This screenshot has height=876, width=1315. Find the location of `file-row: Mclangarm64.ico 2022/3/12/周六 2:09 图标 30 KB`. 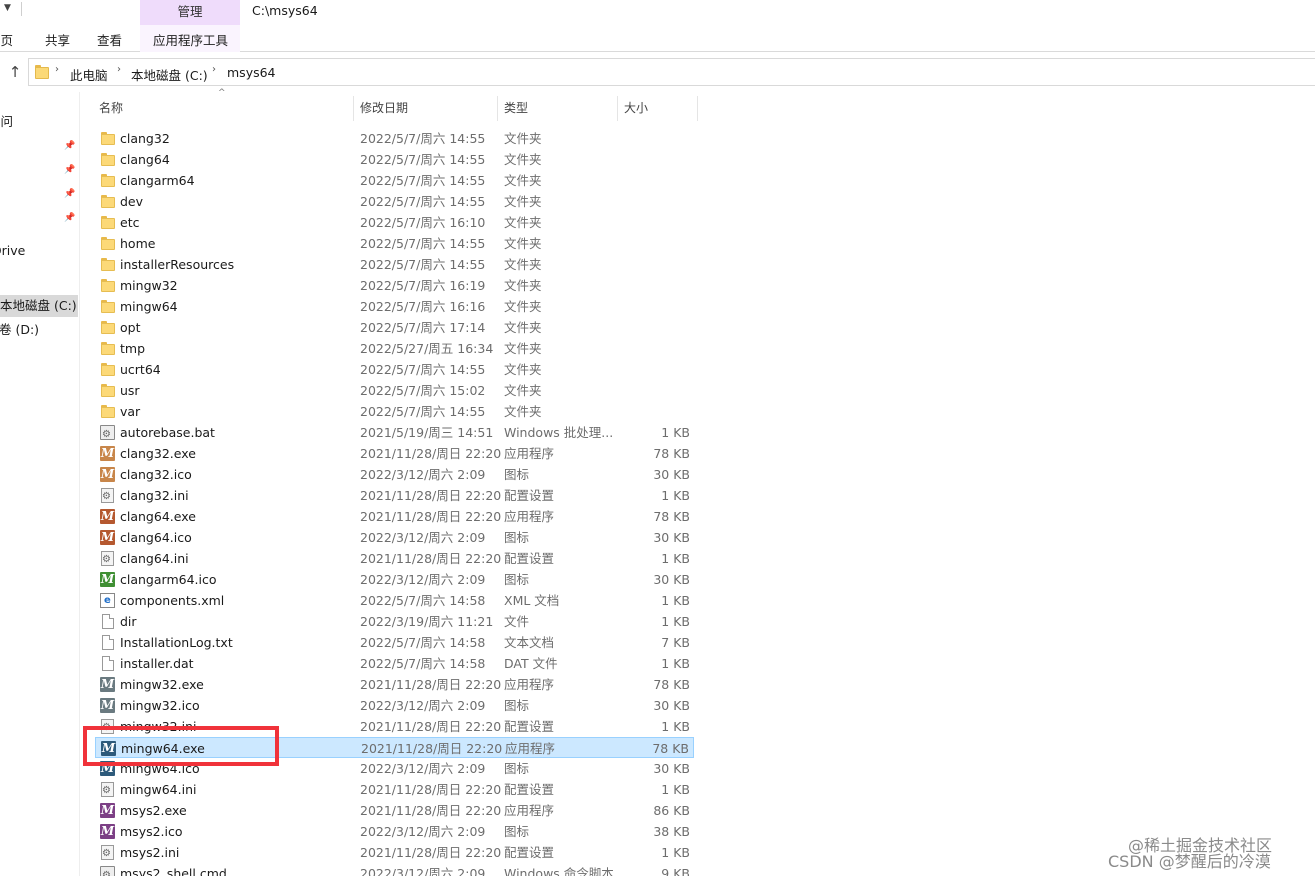

file-row: Mclangarm64.ico 2022/3/12/周六 2:09 图标 30 KB is located at coordinates (394, 579).